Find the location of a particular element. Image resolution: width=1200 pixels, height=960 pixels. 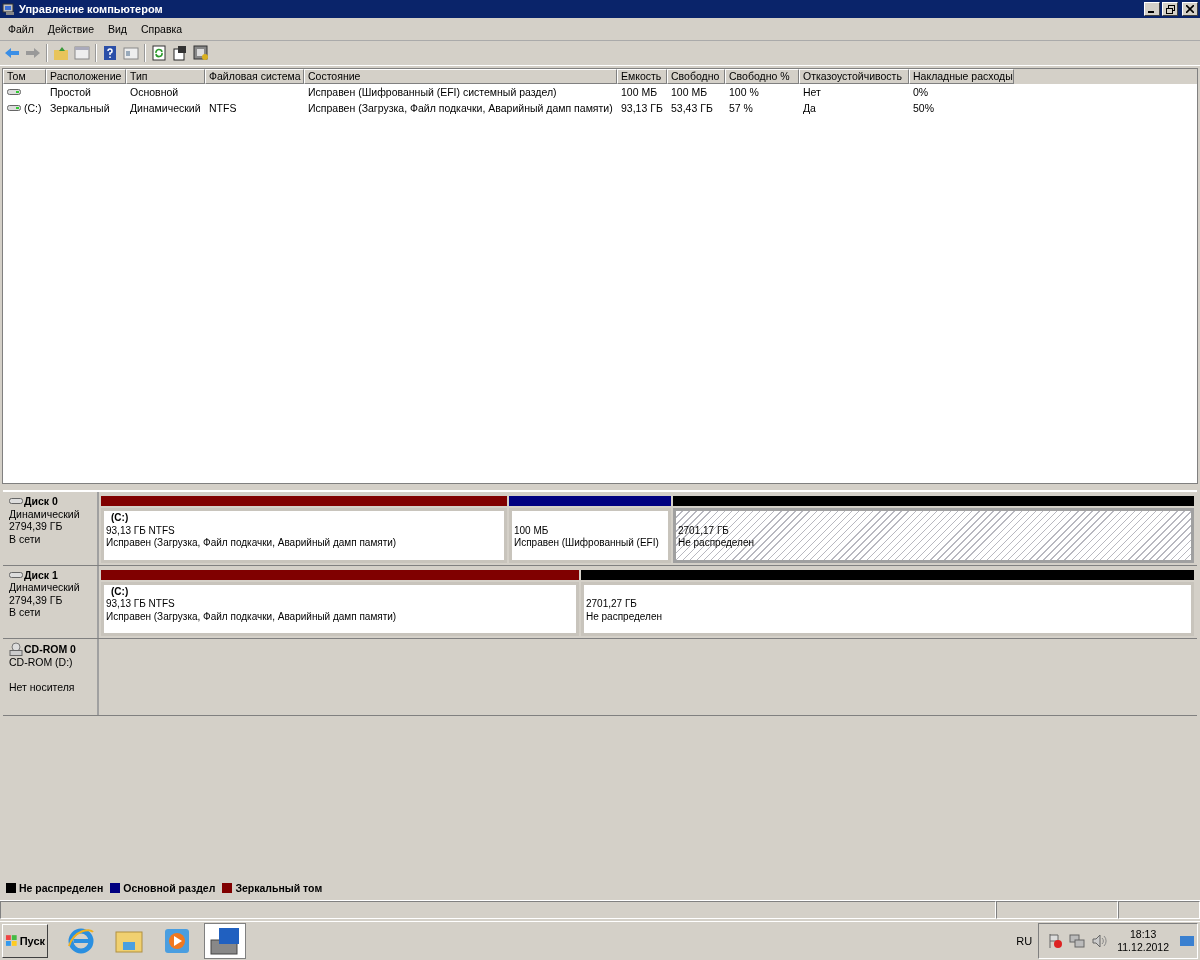

speaker-icon is located at coordinates (1099, 941).